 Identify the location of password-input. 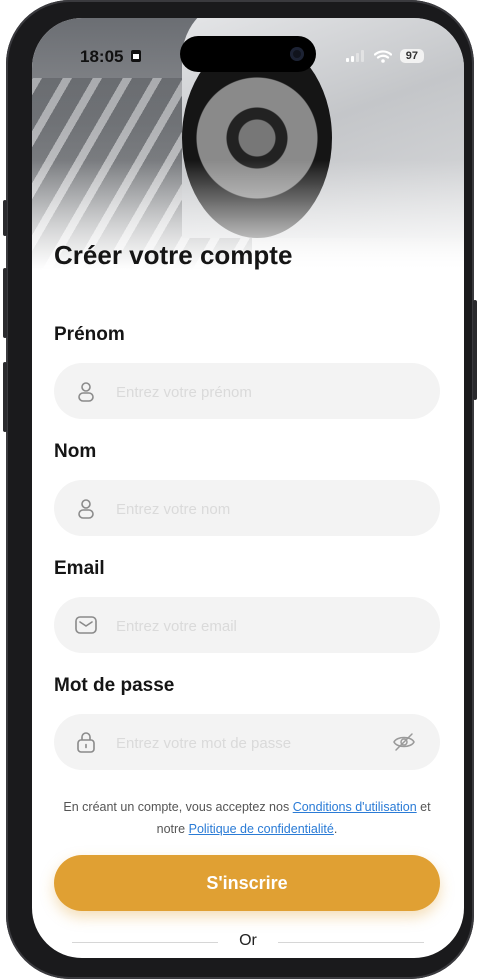
(251, 743).